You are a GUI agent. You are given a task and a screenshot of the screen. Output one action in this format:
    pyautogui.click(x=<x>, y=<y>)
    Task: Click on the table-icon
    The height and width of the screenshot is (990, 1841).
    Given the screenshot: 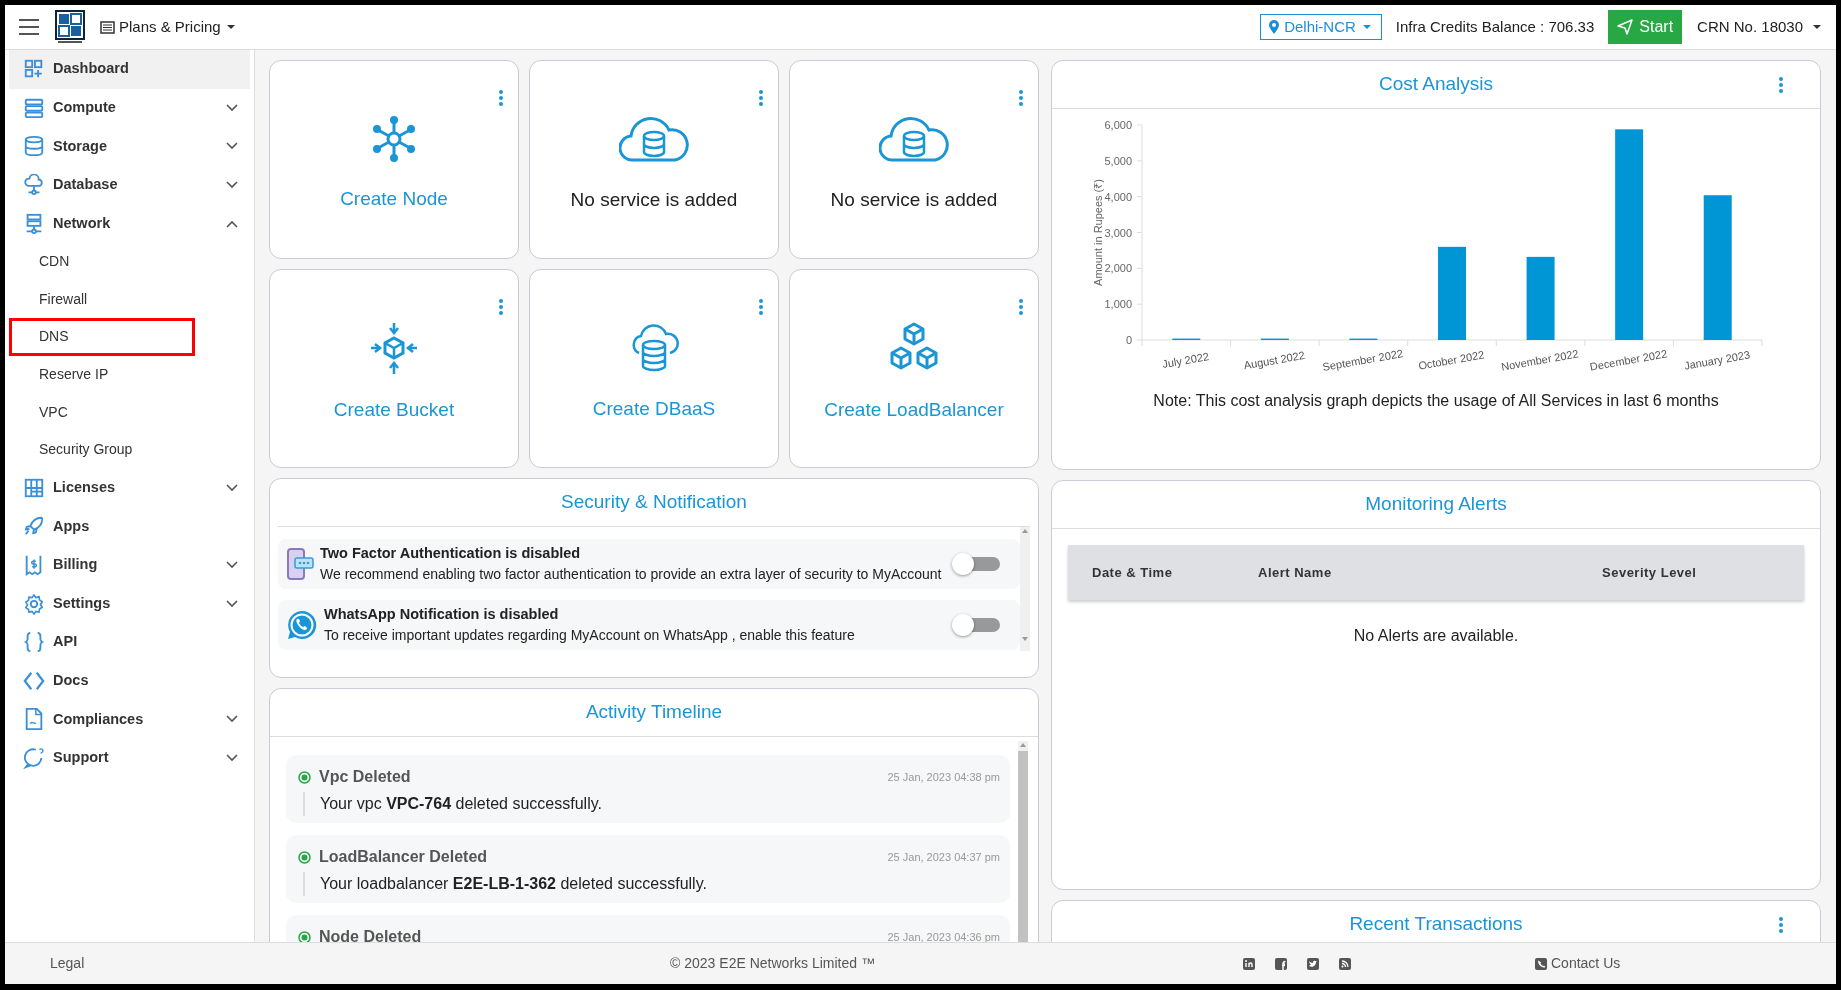 What is the action you would take?
    pyautogui.click(x=34, y=487)
    